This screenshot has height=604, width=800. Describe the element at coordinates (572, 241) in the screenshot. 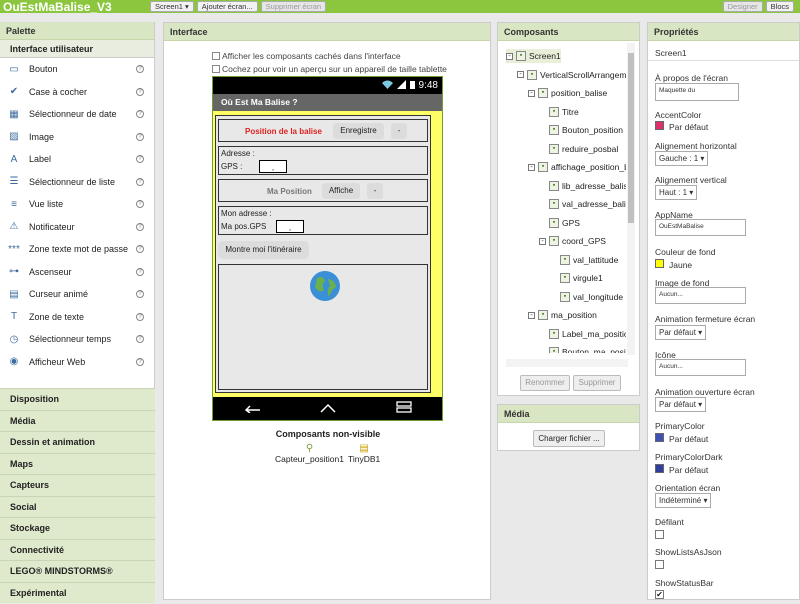

I see `tree-node: - ▪ coord_GPS` at that location.